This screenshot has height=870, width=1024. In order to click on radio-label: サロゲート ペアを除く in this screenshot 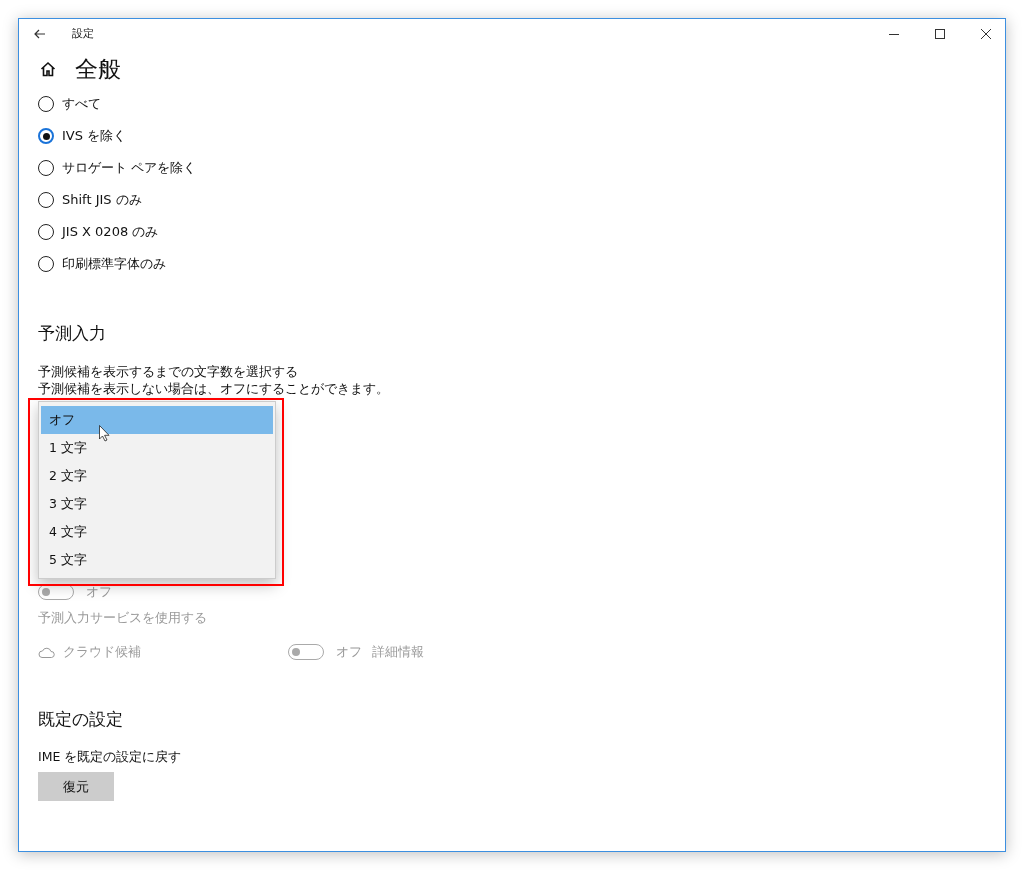, I will do `click(129, 168)`.